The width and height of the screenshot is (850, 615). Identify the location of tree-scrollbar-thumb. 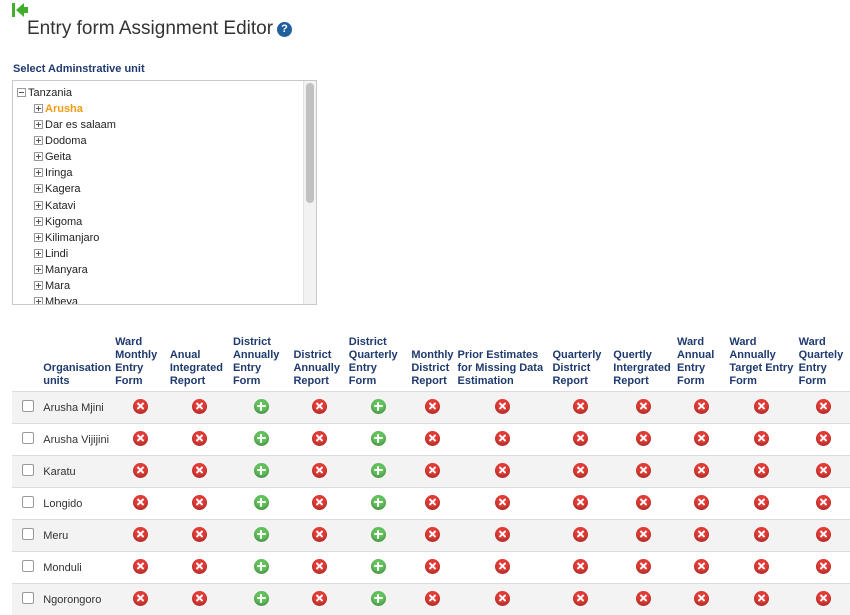
(310, 143).